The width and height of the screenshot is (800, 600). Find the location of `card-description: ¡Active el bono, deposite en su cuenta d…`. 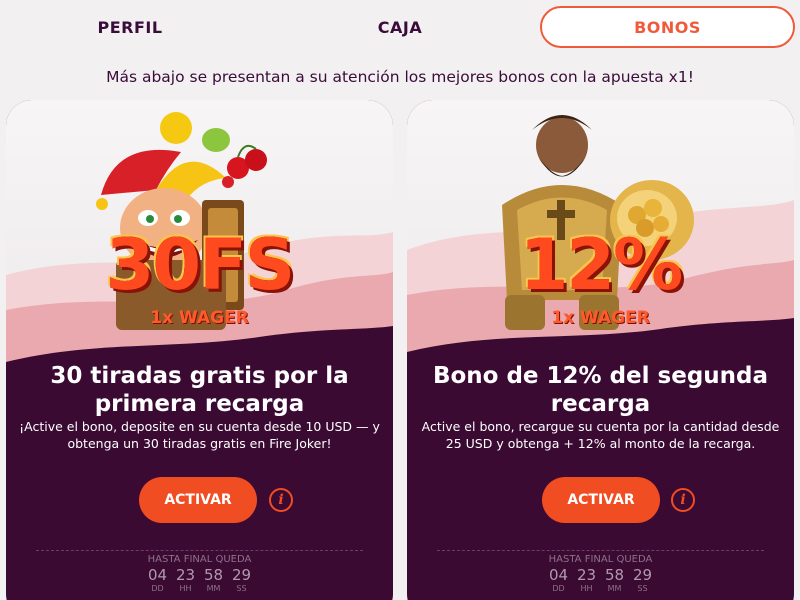

card-description: ¡Active el bono, deposite en su cuenta d… is located at coordinates (199, 435).